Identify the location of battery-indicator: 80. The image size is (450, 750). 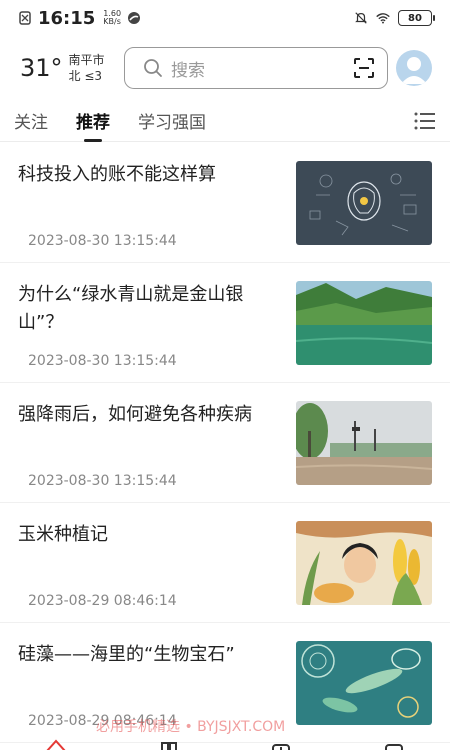
(416, 18).